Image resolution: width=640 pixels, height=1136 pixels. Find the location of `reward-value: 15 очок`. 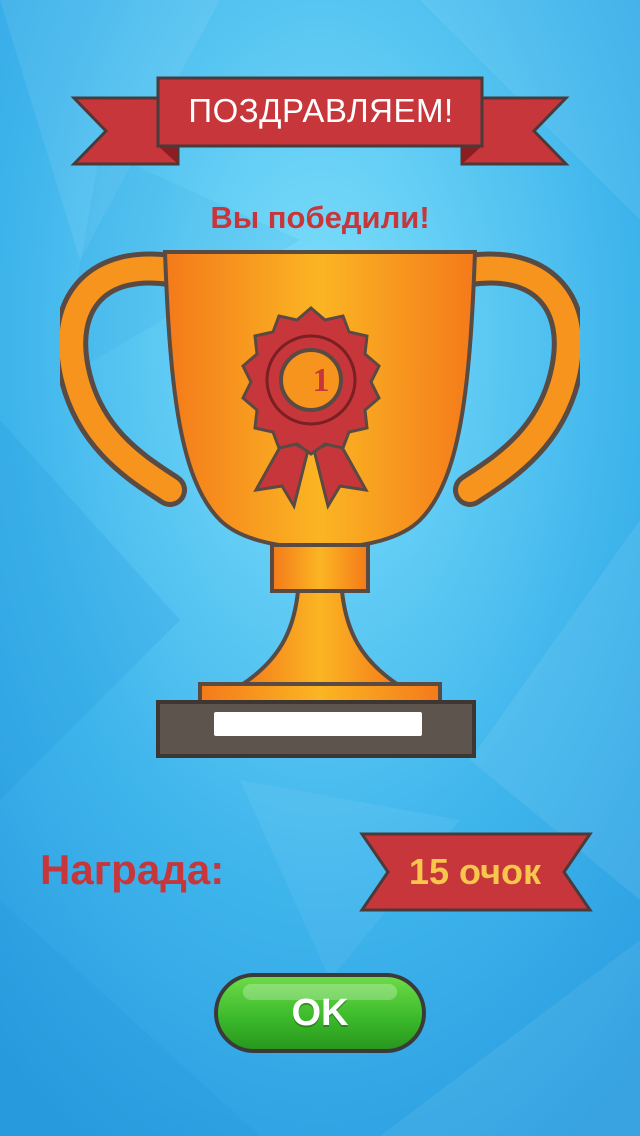

reward-value: 15 очок is located at coordinates (475, 871).